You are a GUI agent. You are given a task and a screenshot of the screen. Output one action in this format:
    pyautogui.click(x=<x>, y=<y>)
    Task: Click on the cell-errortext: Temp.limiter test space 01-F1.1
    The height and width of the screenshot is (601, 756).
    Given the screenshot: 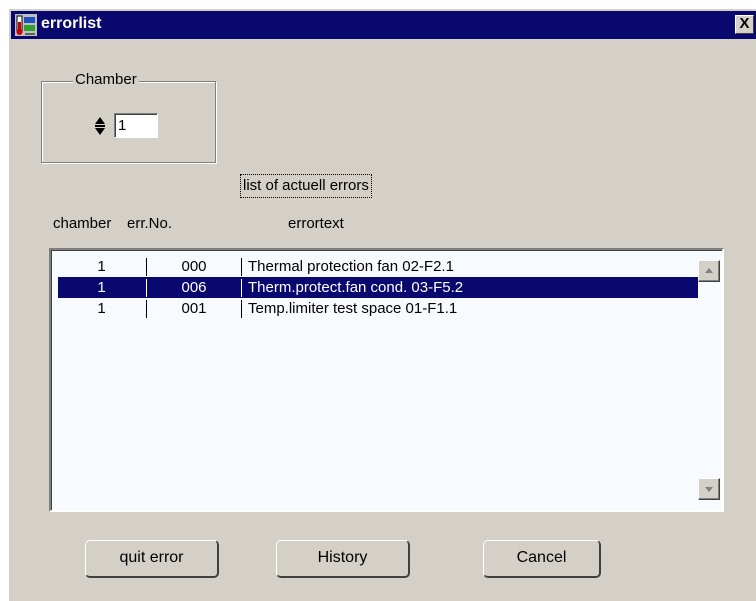 What is the action you would take?
    pyautogui.click(x=353, y=308)
    